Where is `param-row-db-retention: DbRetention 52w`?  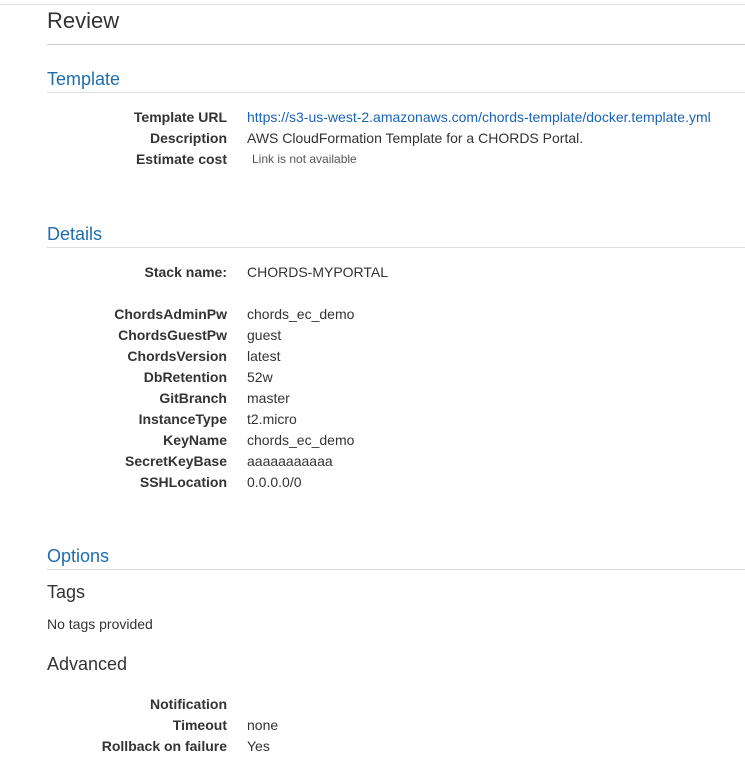 param-row-db-retention: DbRetention 52w is located at coordinates (372, 377).